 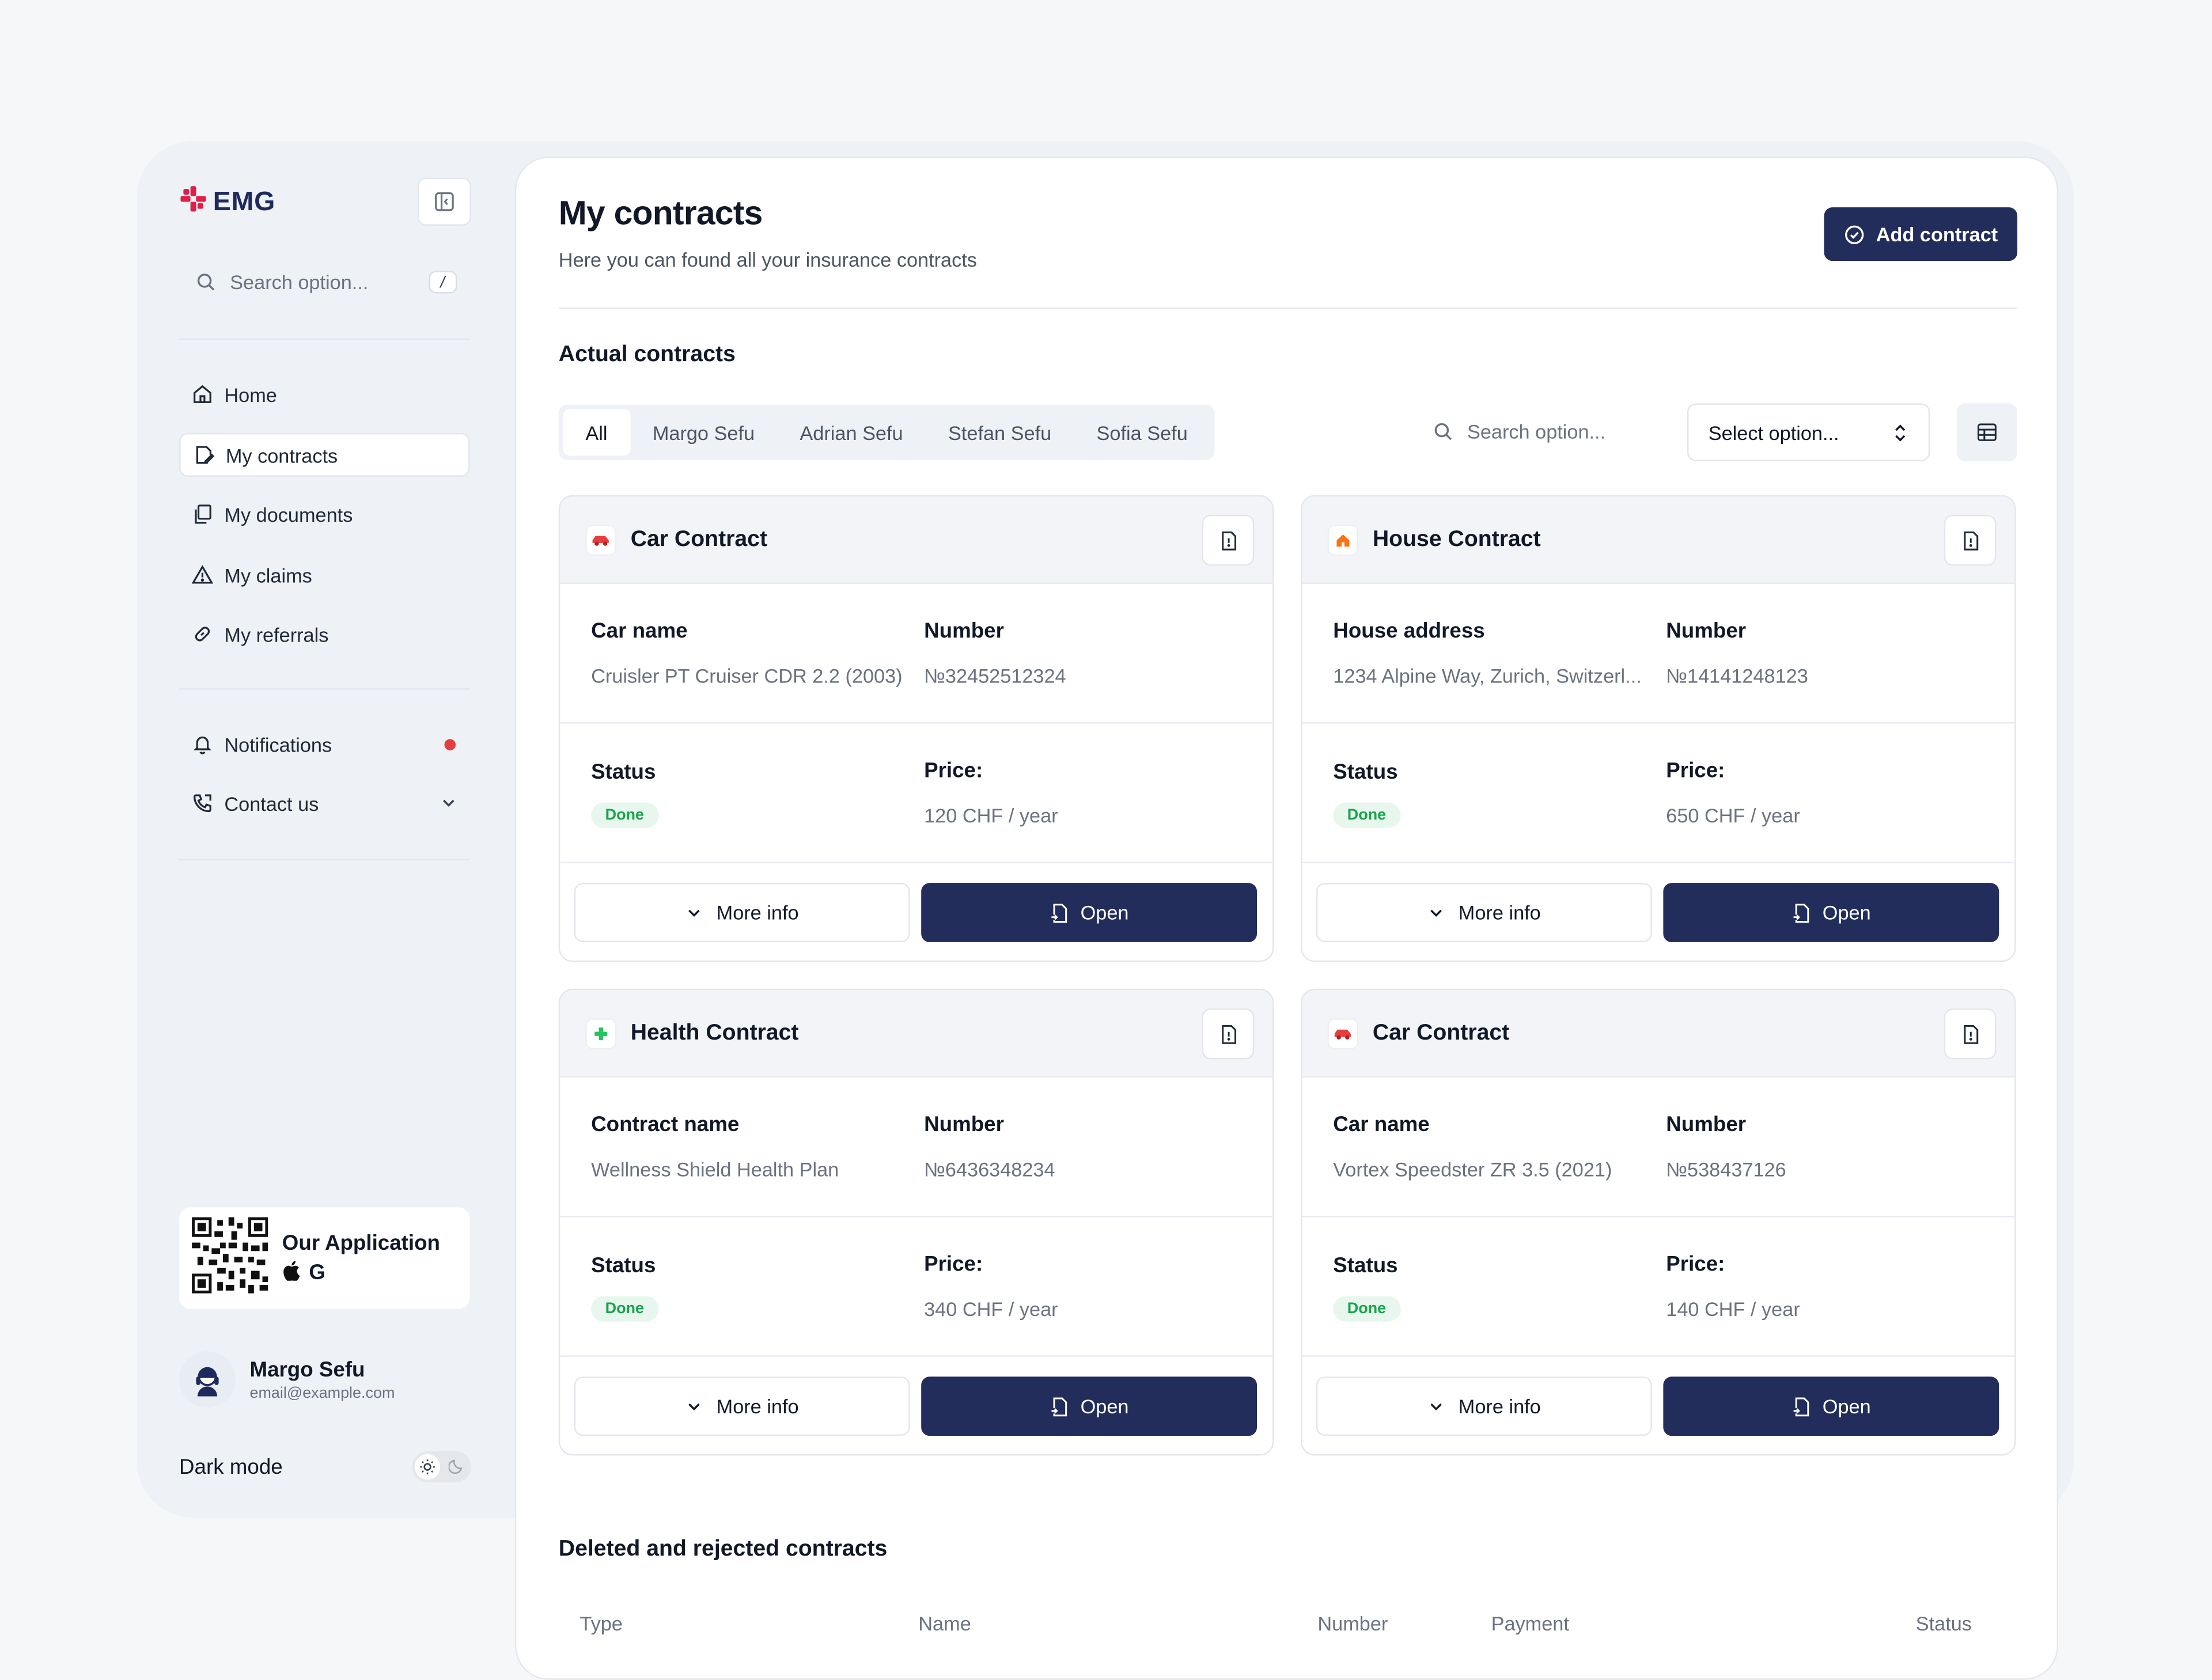 I want to click on contract-icon, so click(x=203, y=454).